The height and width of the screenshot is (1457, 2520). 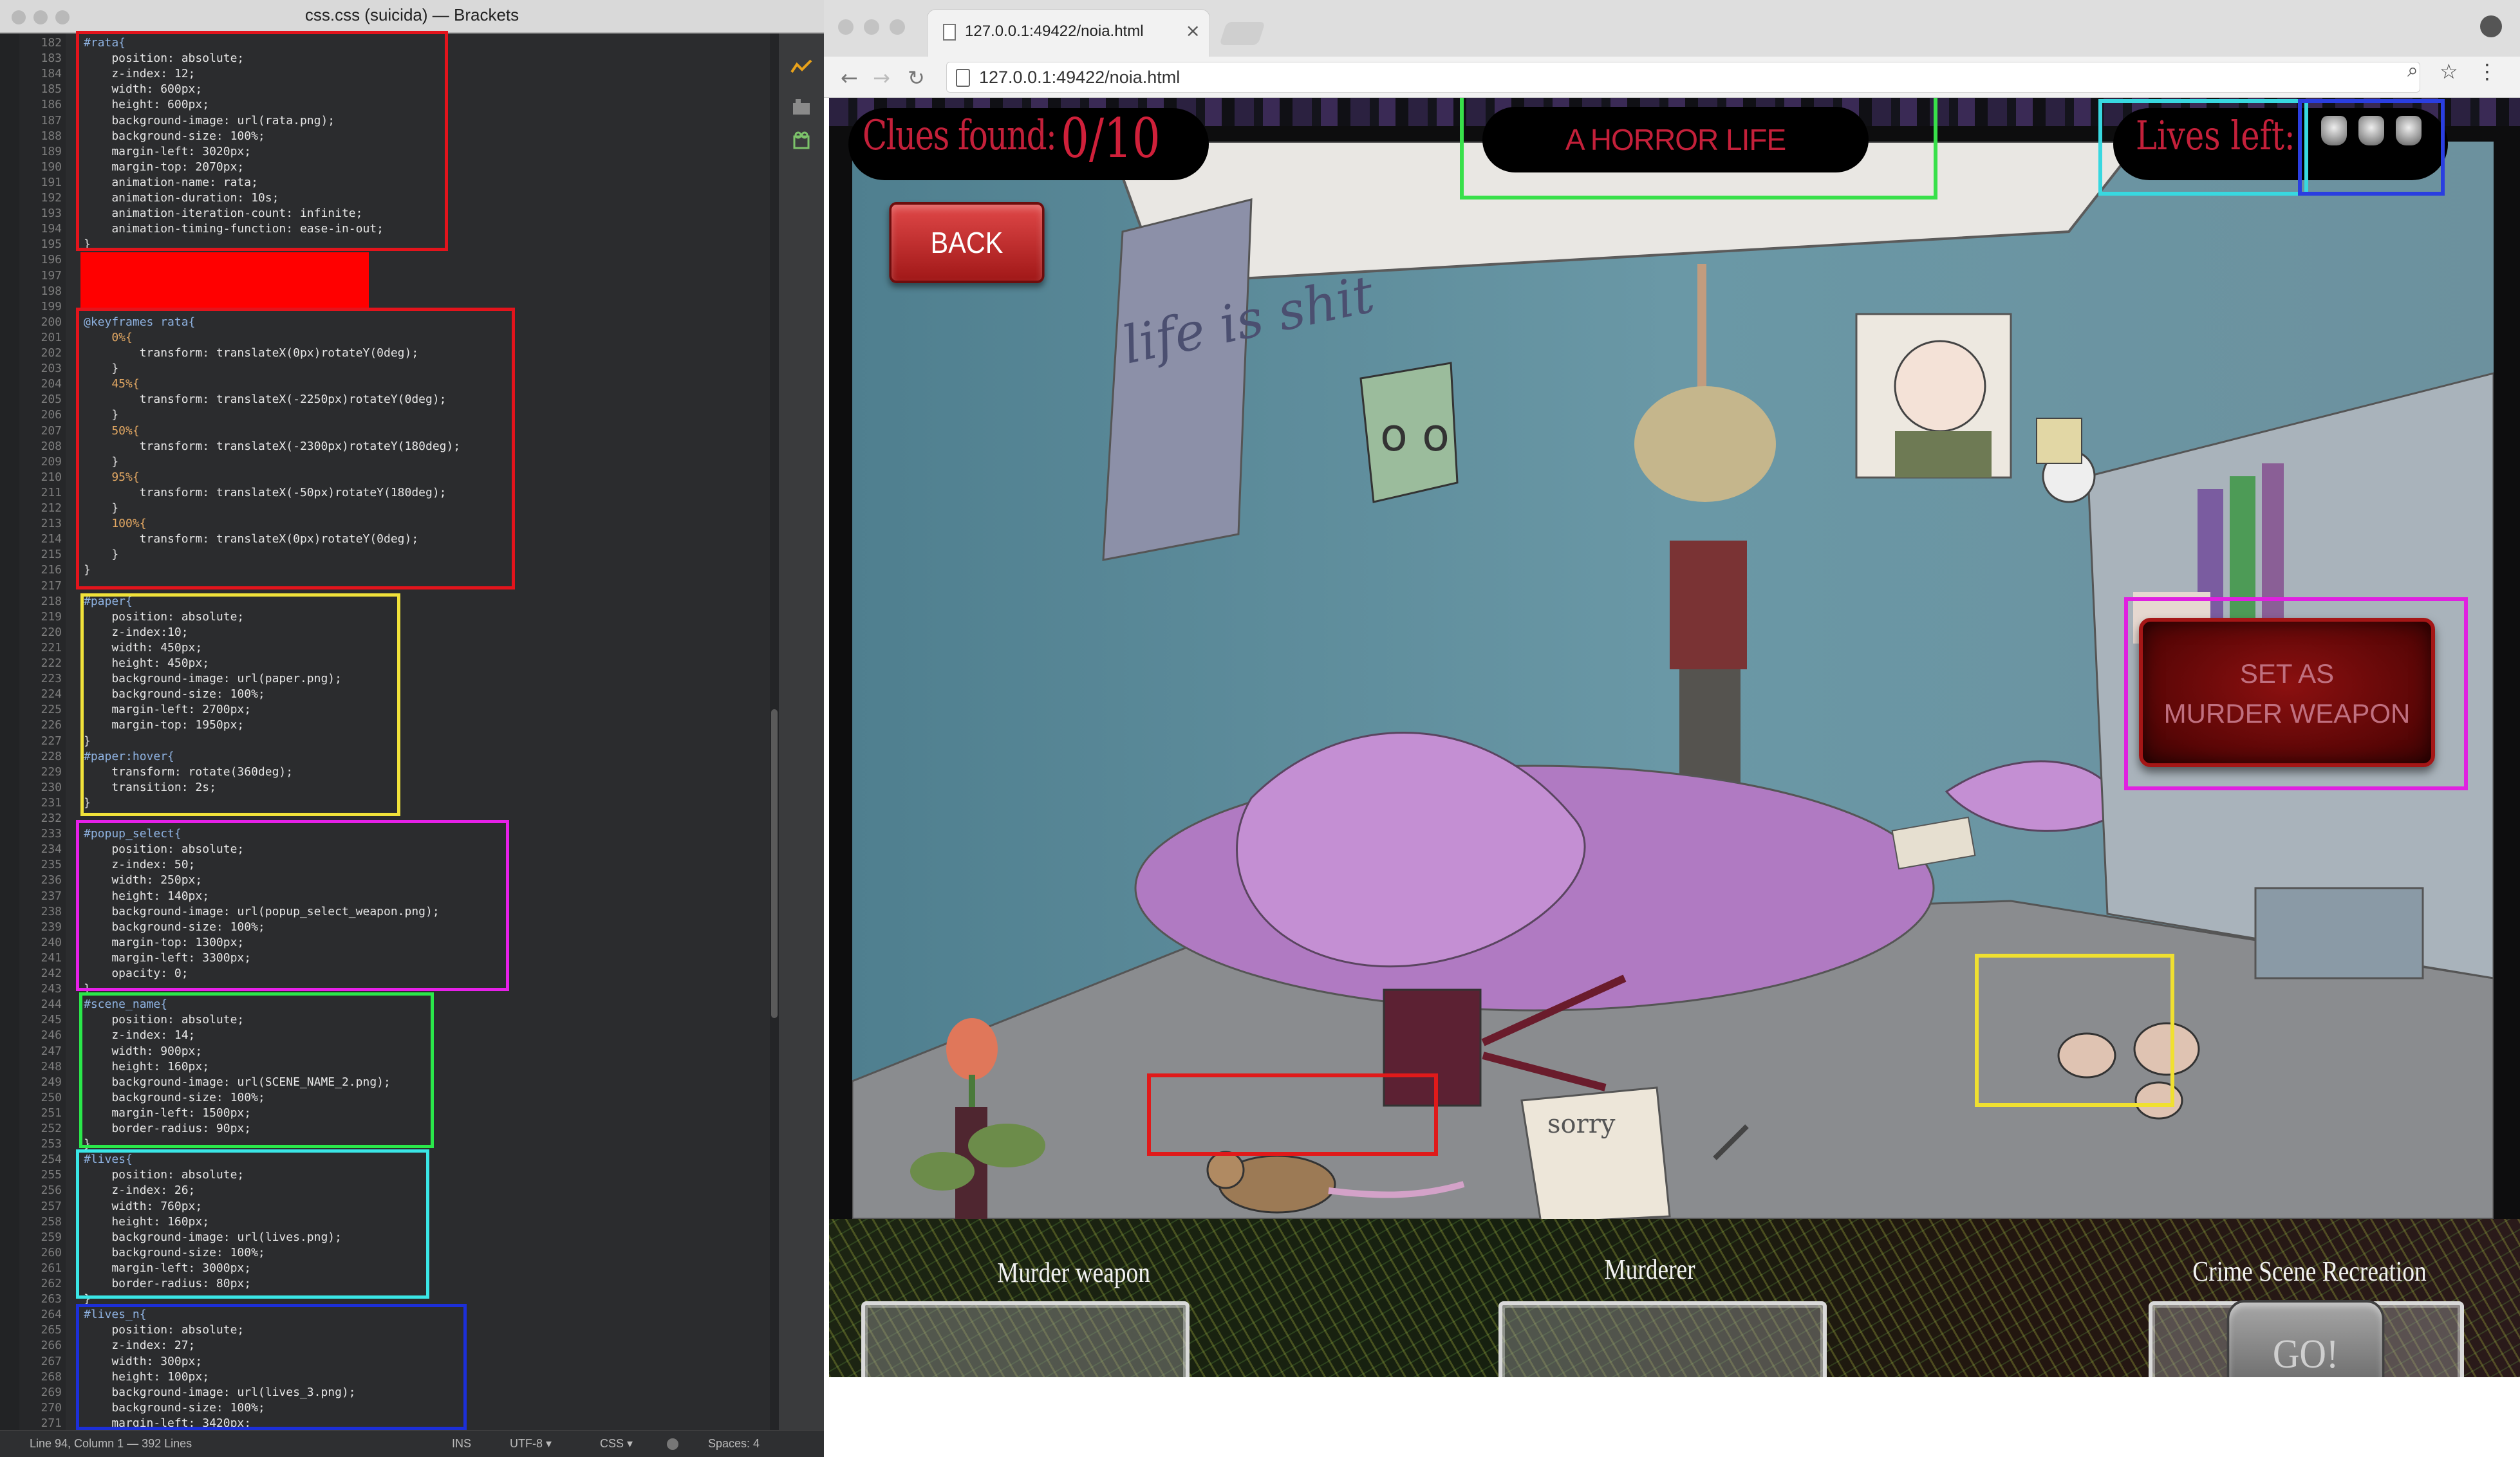 I want to click on forward-arrow-icon: →, so click(x=881, y=78).